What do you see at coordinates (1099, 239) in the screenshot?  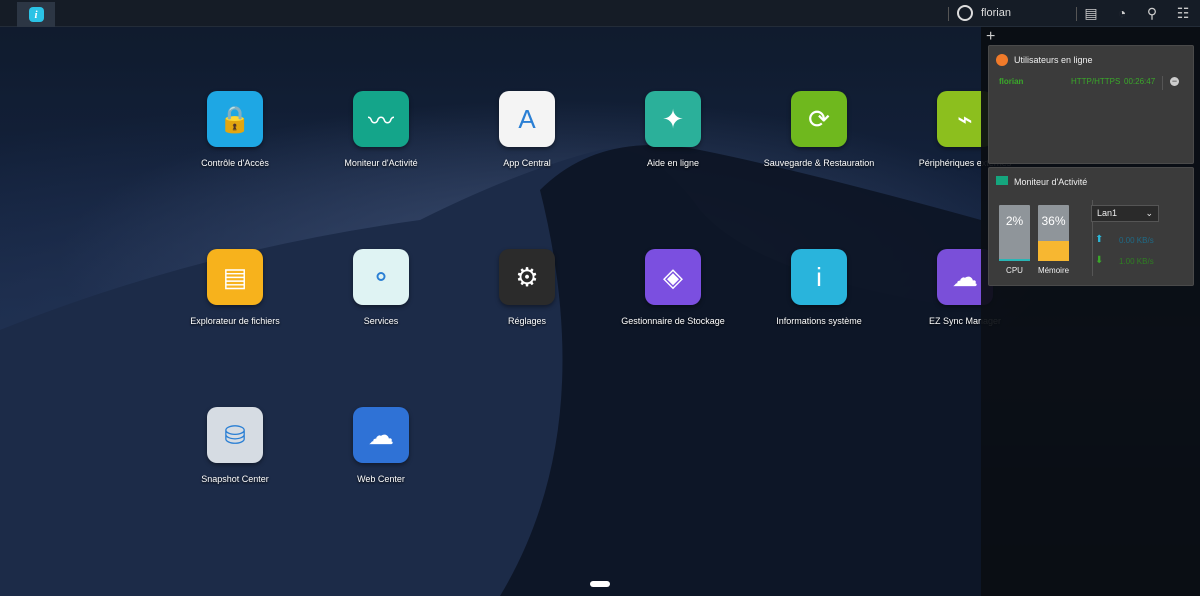 I see `upload-icon: ⬆` at bounding box center [1099, 239].